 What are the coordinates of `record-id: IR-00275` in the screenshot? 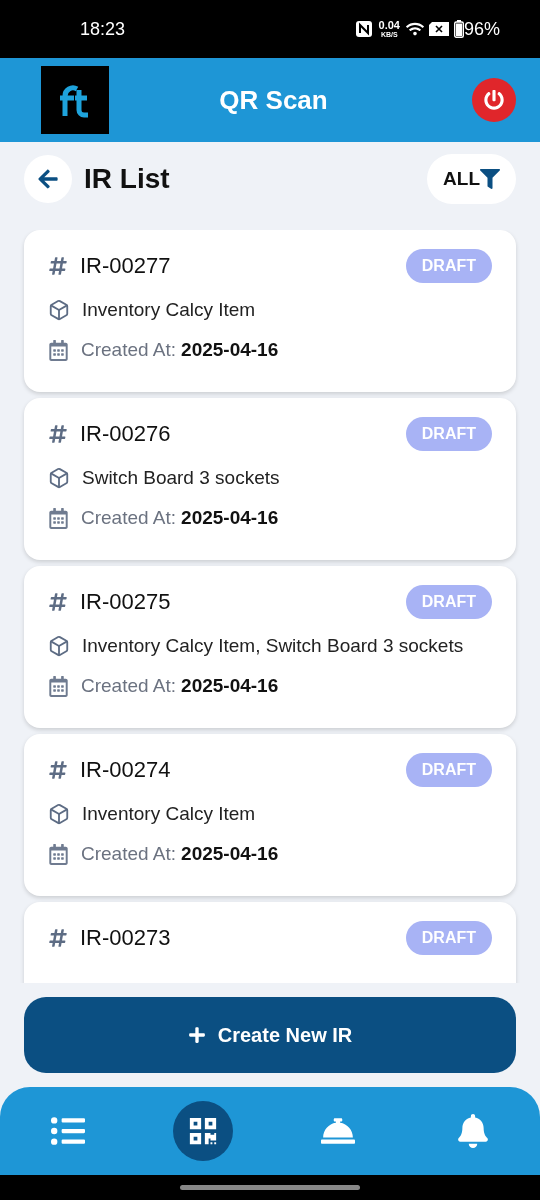 It's located at (125, 602).